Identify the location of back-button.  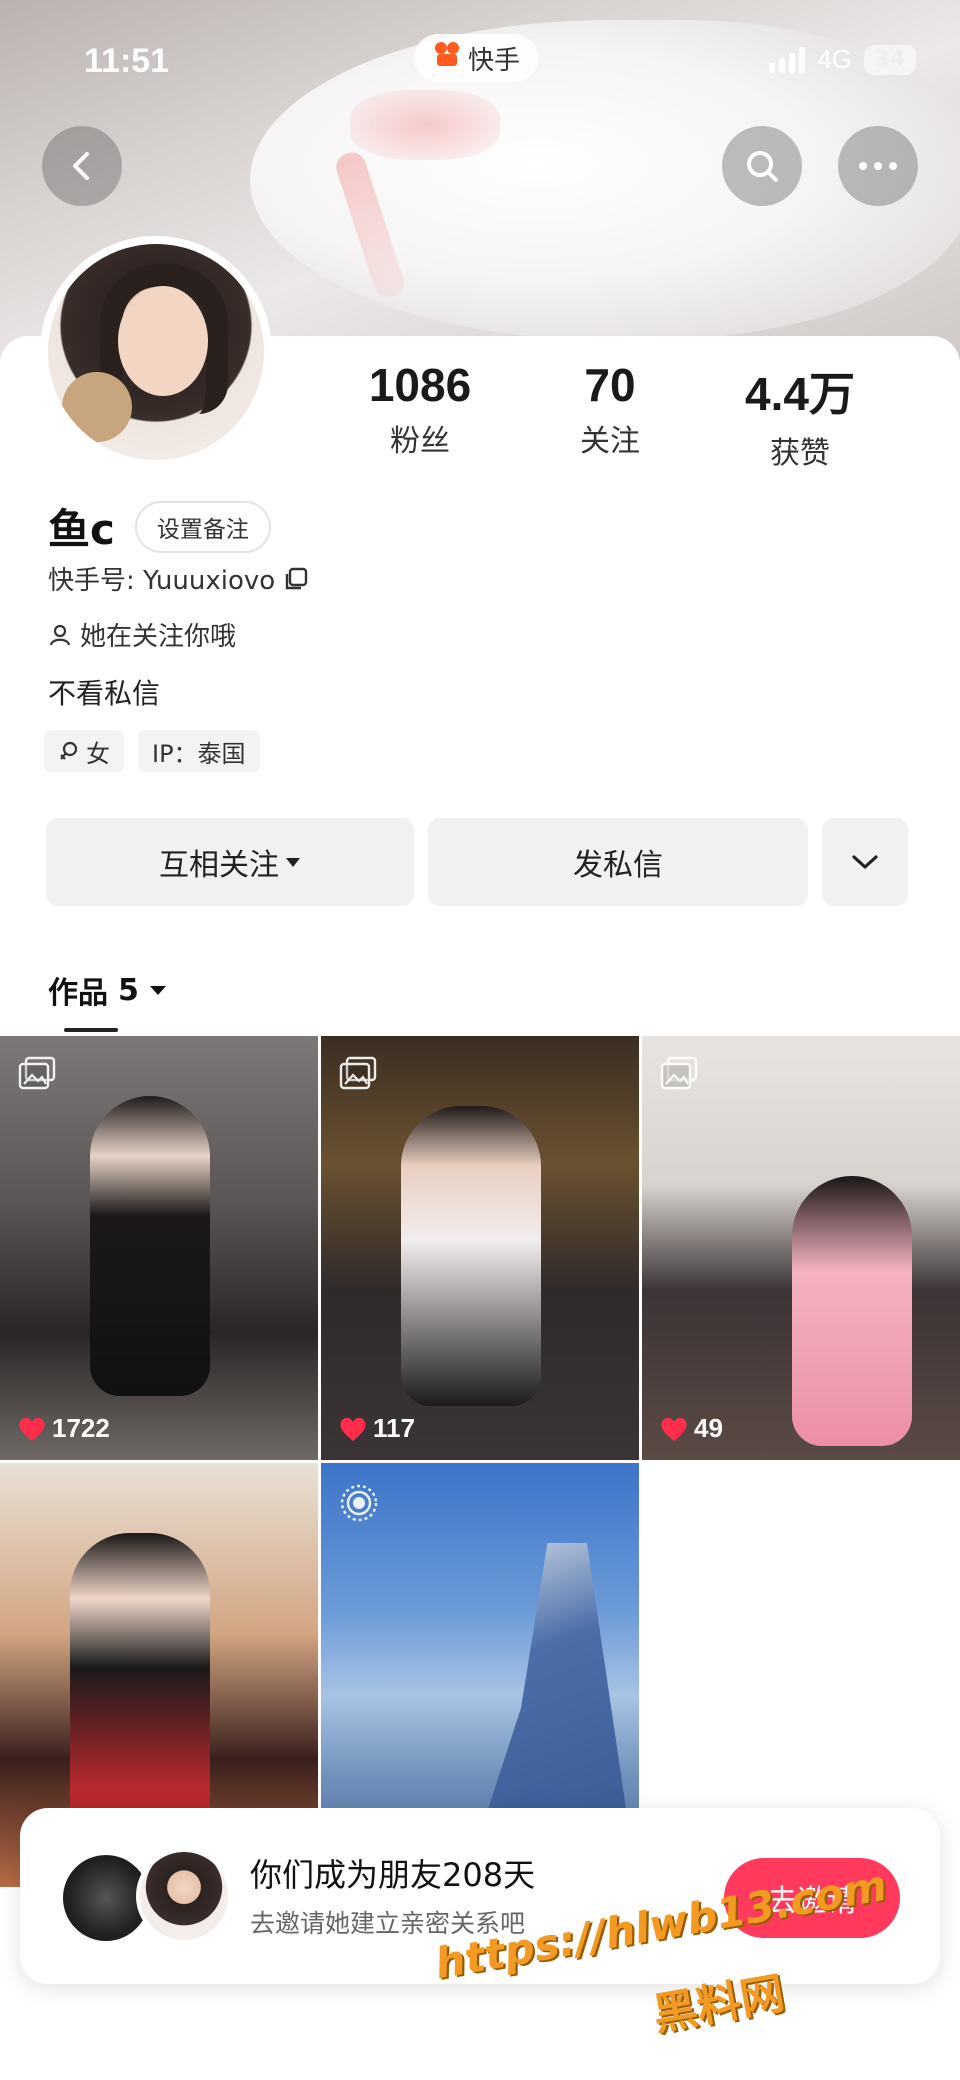
(82, 166).